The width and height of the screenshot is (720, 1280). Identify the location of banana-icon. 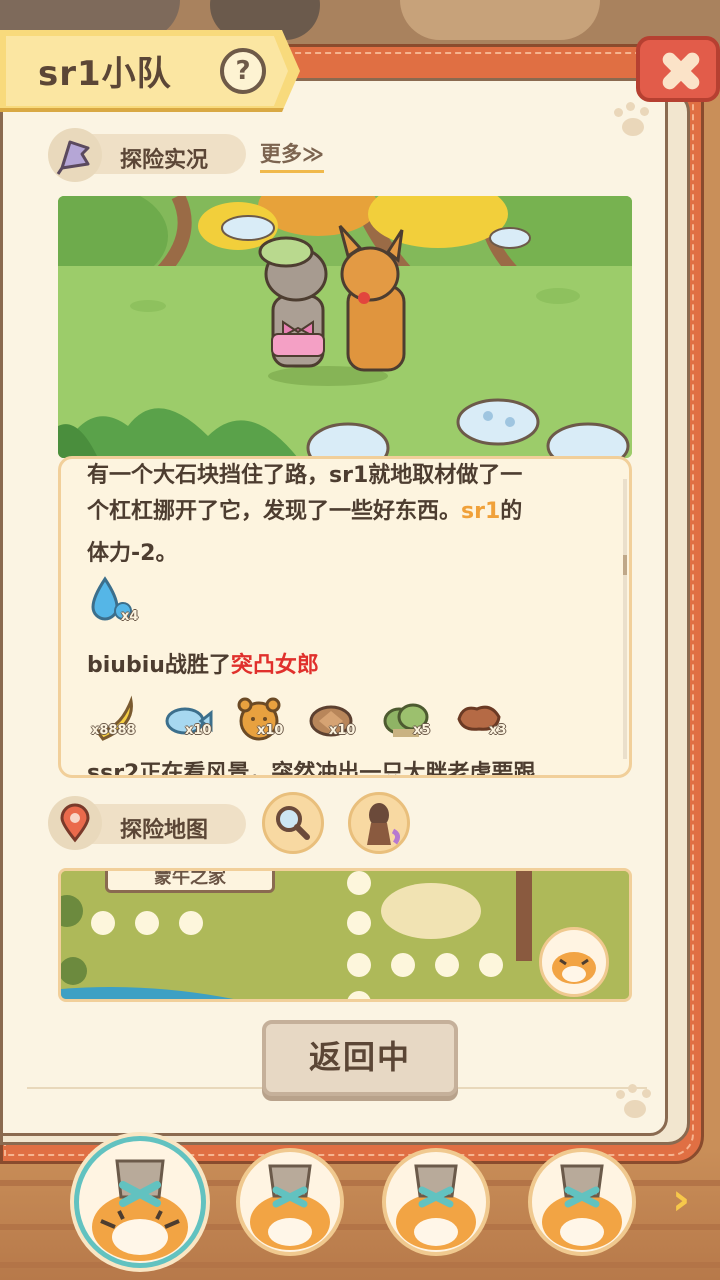
(115, 719).